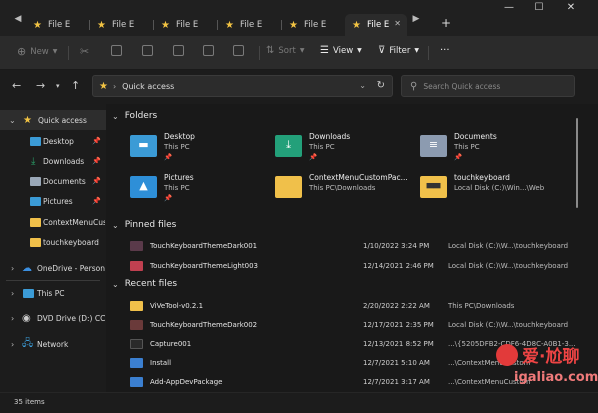 This screenshot has width=598, height=413. Describe the element at coordinates (178, 50) in the screenshot. I see `rename-button` at that location.